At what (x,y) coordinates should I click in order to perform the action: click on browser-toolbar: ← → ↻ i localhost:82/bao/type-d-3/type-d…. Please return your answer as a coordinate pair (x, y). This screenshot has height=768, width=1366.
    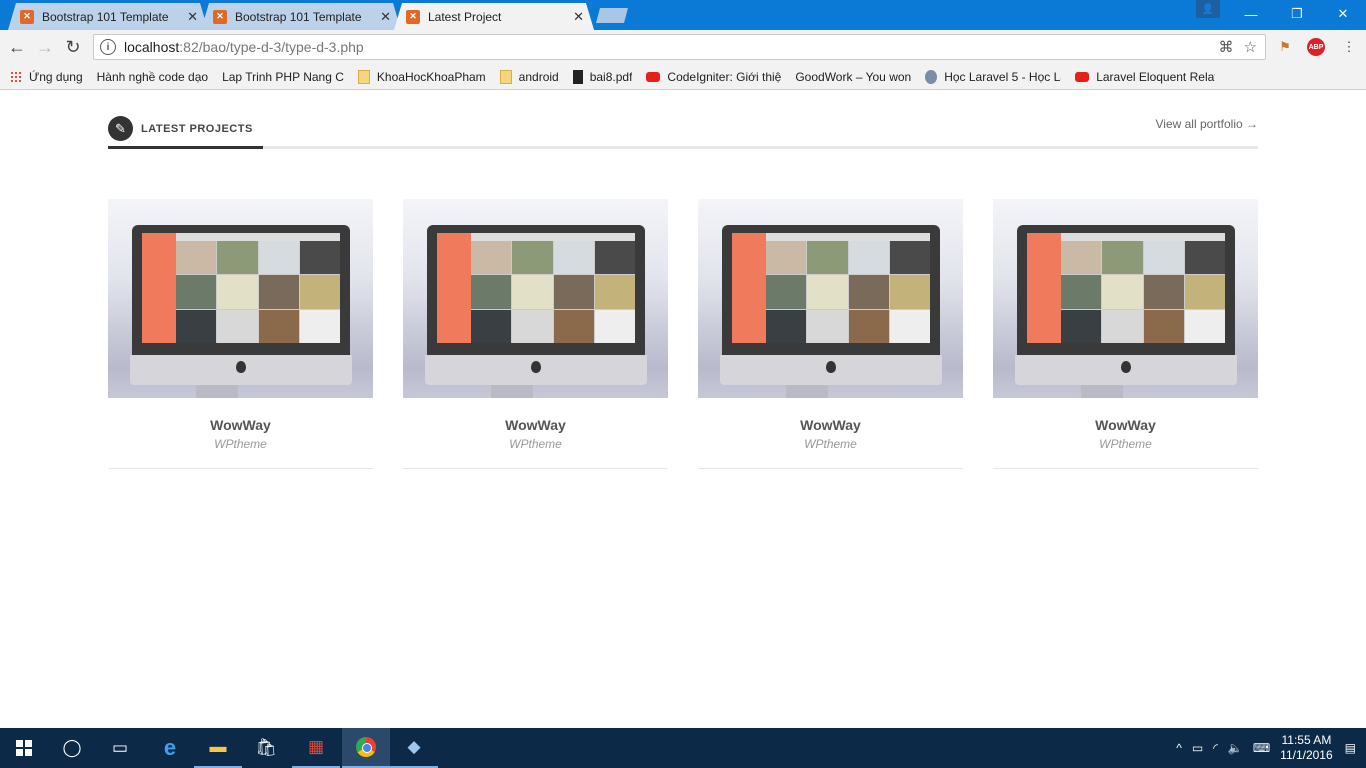
    Looking at the image, I should click on (683, 47).